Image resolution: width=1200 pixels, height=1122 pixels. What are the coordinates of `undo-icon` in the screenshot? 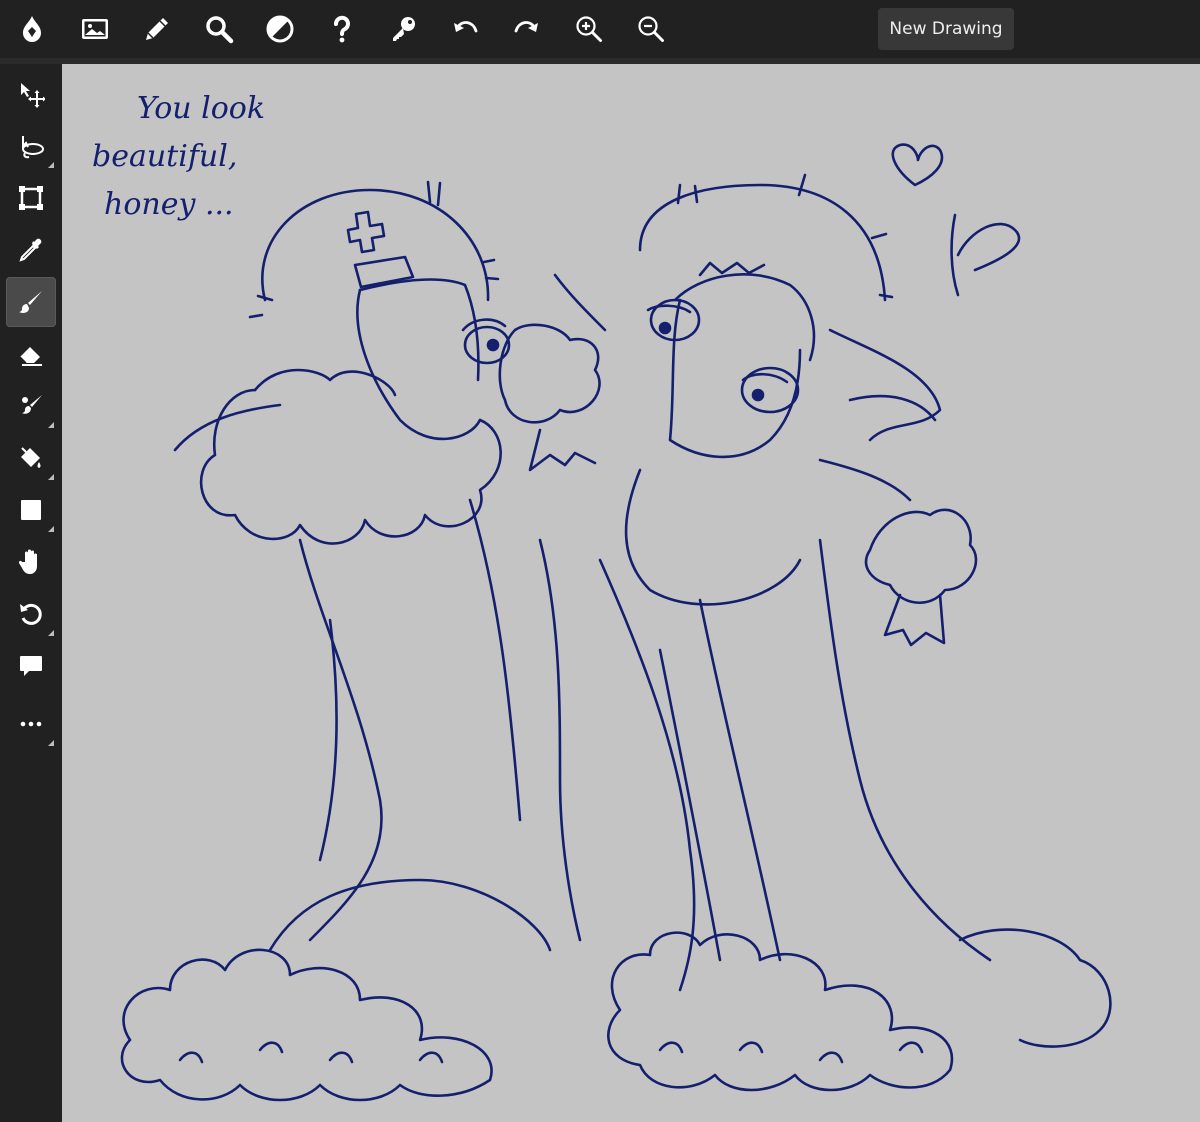 It's located at (465, 29).